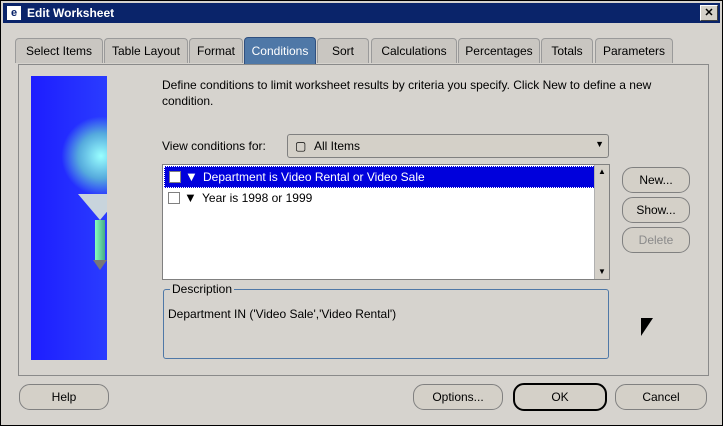 This screenshot has height=426, width=723. Describe the element at coordinates (599, 144) in the screenshot. I see `chevron-down-icon: ▼` at that location.